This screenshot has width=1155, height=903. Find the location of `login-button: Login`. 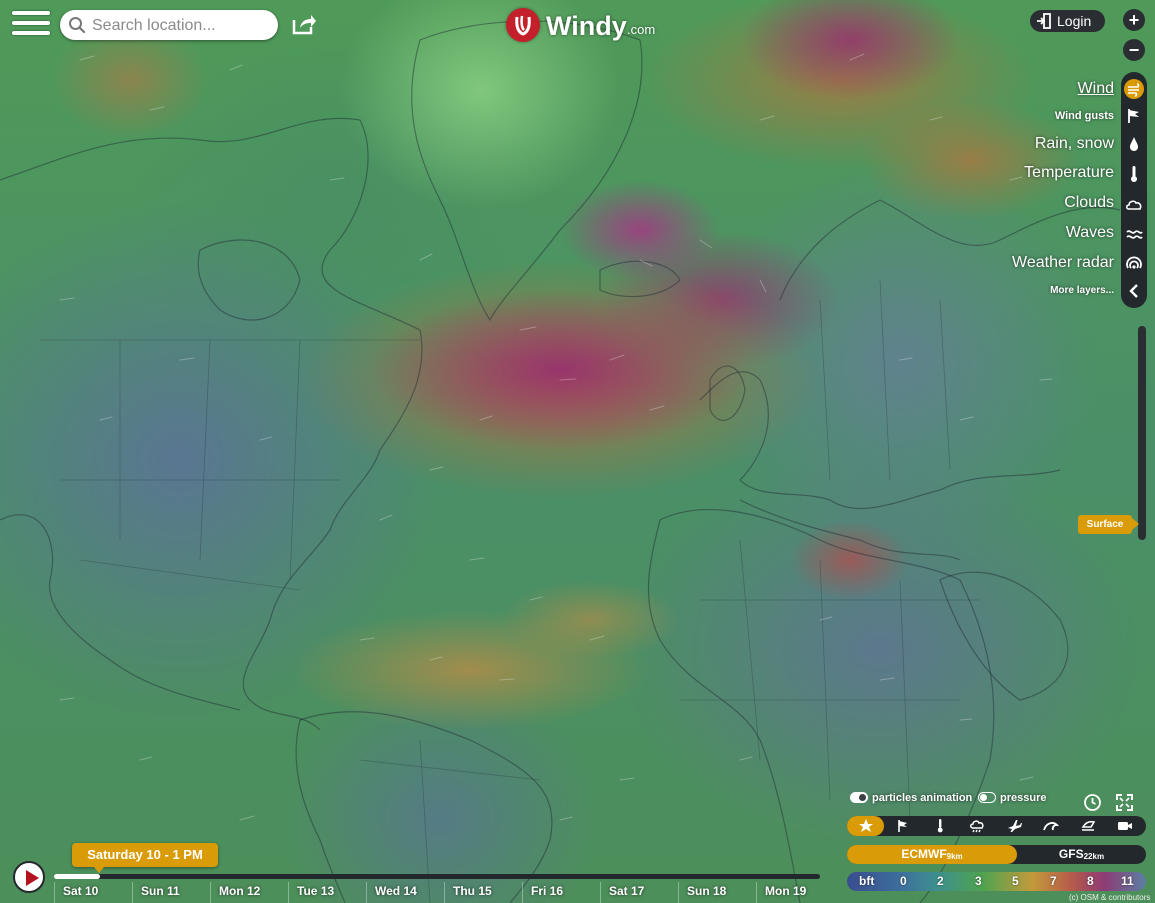

login-button: Login is located at coordinates (1067, 21).